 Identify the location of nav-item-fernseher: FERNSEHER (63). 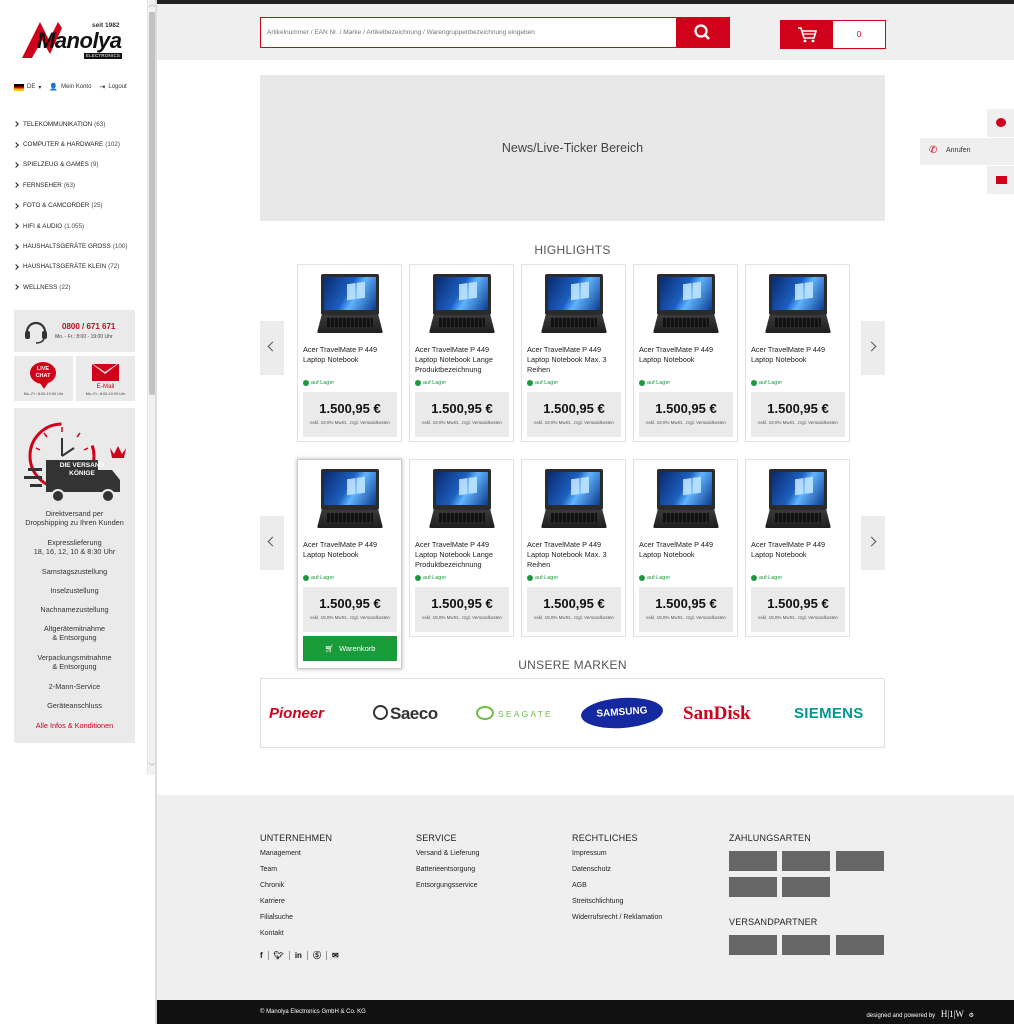
(78, 185).